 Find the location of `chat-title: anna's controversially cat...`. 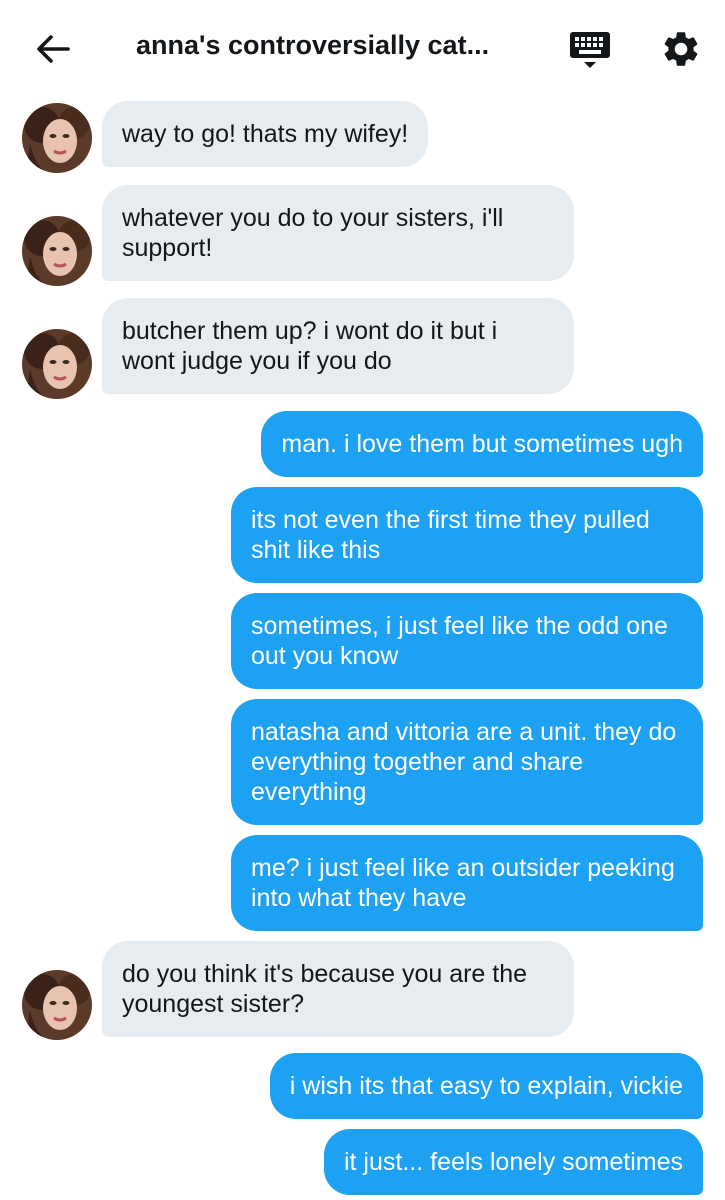

chat-title: anna's controversially cat... is located at coordinates (313, 45).